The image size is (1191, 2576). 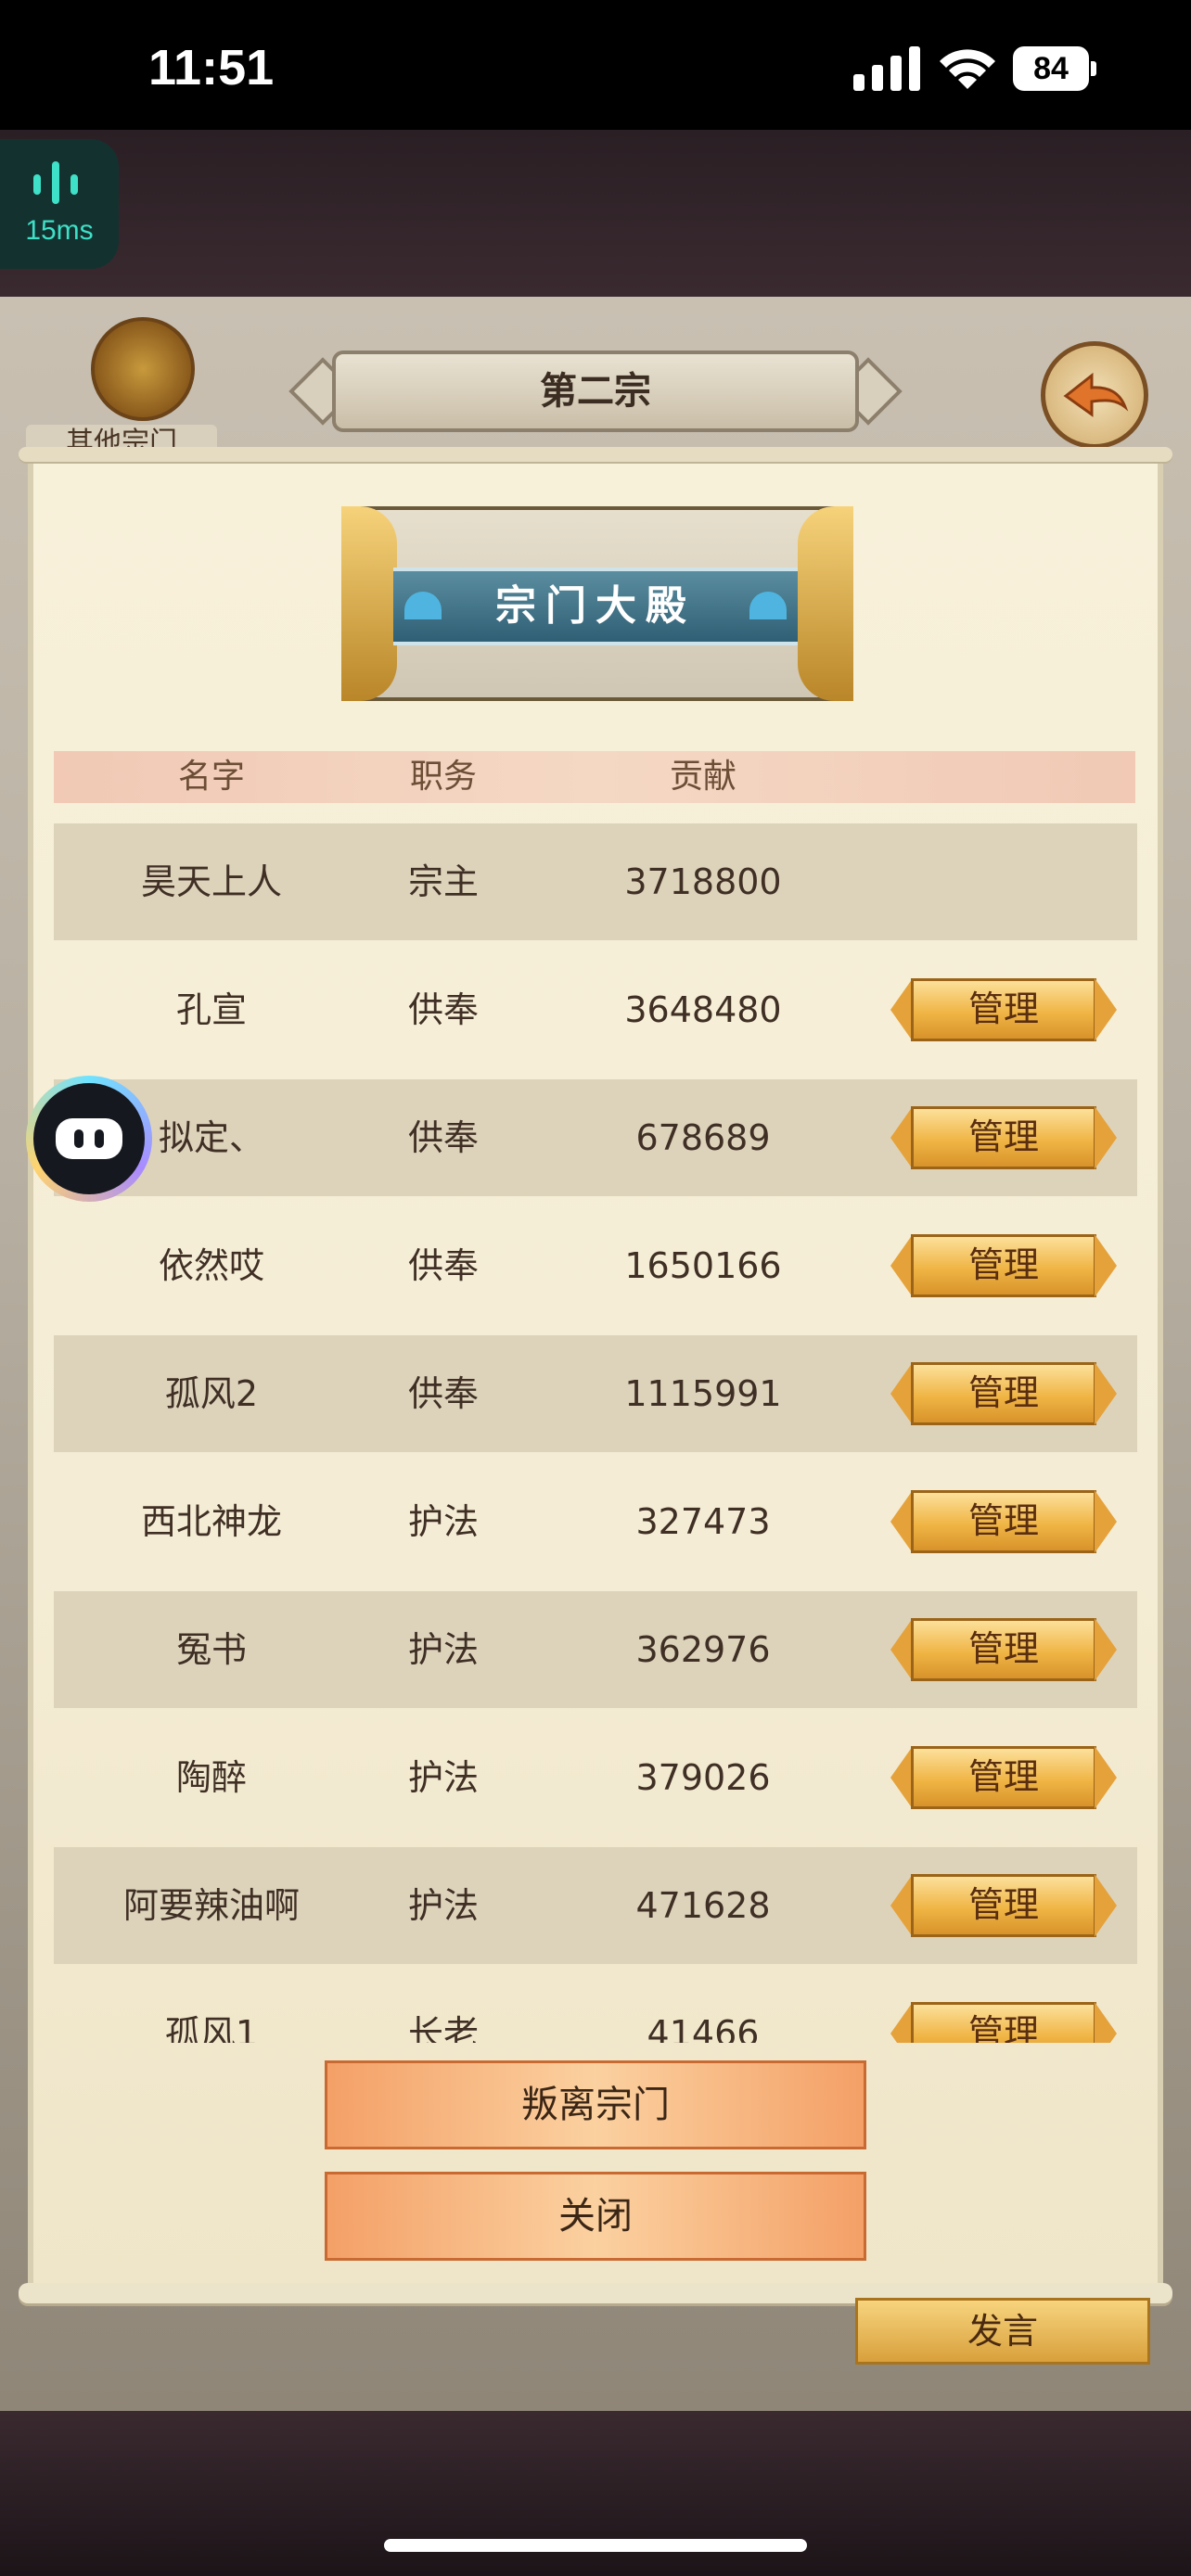 What do you see at coordinates (55, 182) in the screenshot?
I see `latency-bars-icon` at bounding box center [55, 182].